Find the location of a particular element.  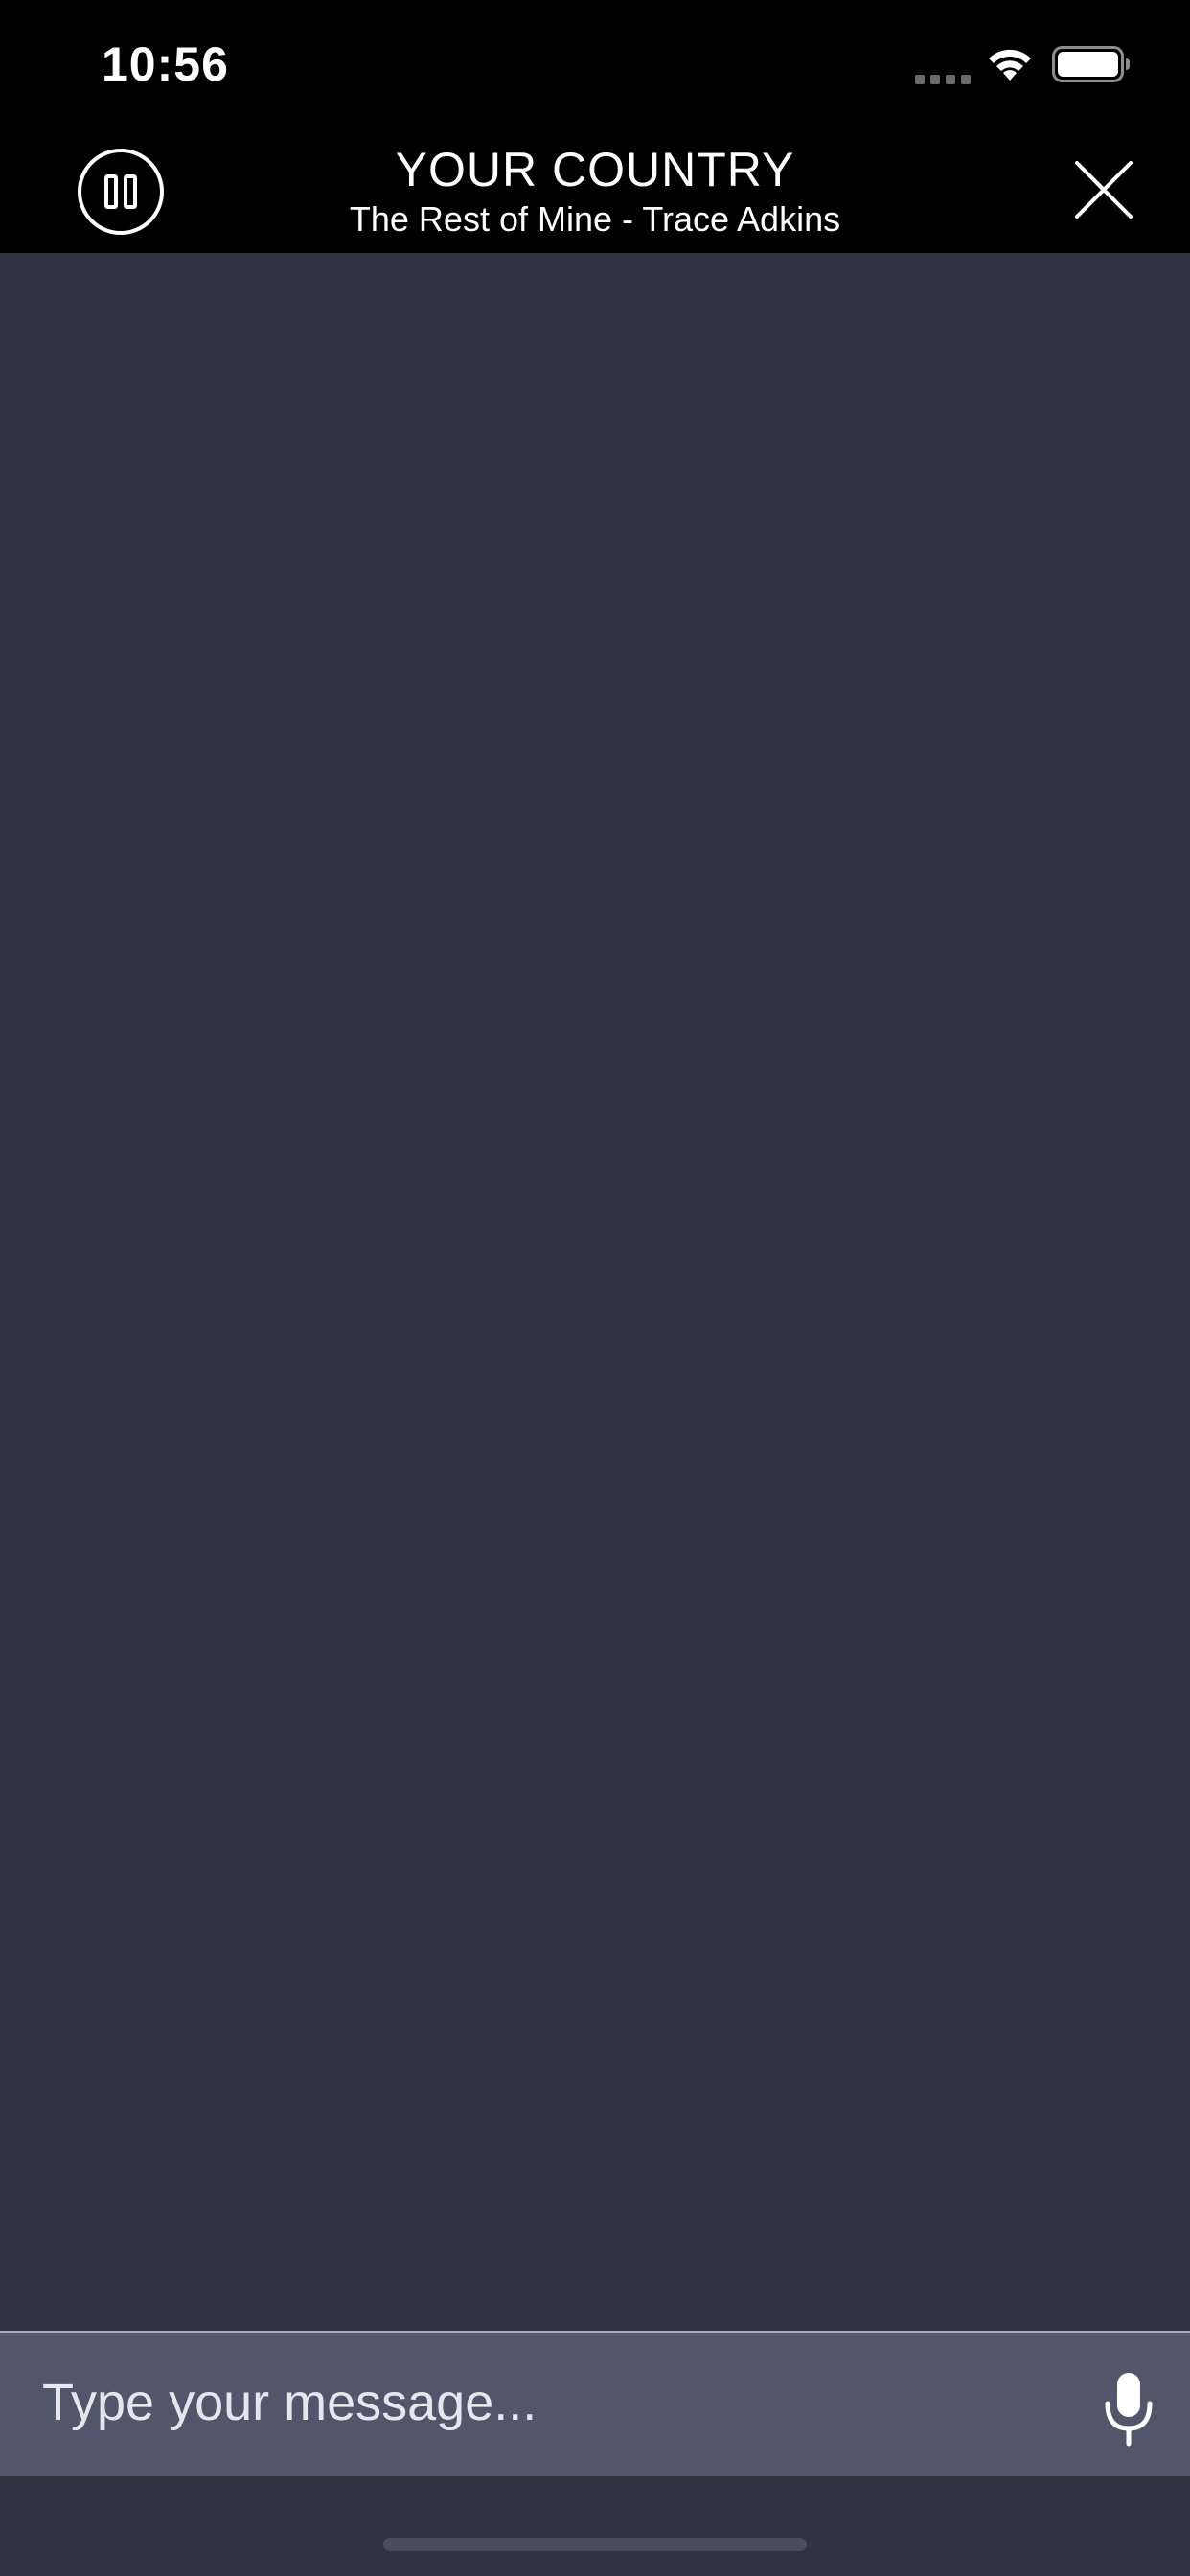

status-time: 10:56 is located at coordinates (166, 64).